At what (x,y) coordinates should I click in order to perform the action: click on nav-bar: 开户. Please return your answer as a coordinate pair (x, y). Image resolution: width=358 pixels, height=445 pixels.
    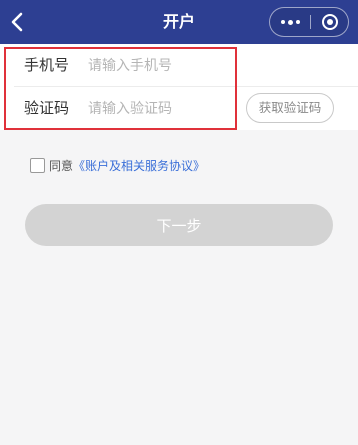
    Looking at the image, I should click on (179, 22).